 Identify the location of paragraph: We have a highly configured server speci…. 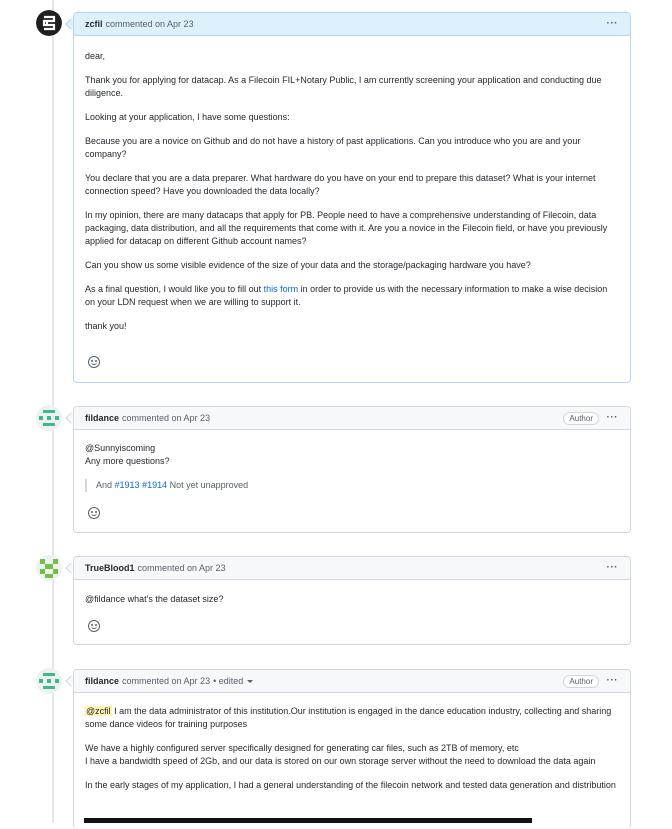
(302, 748).